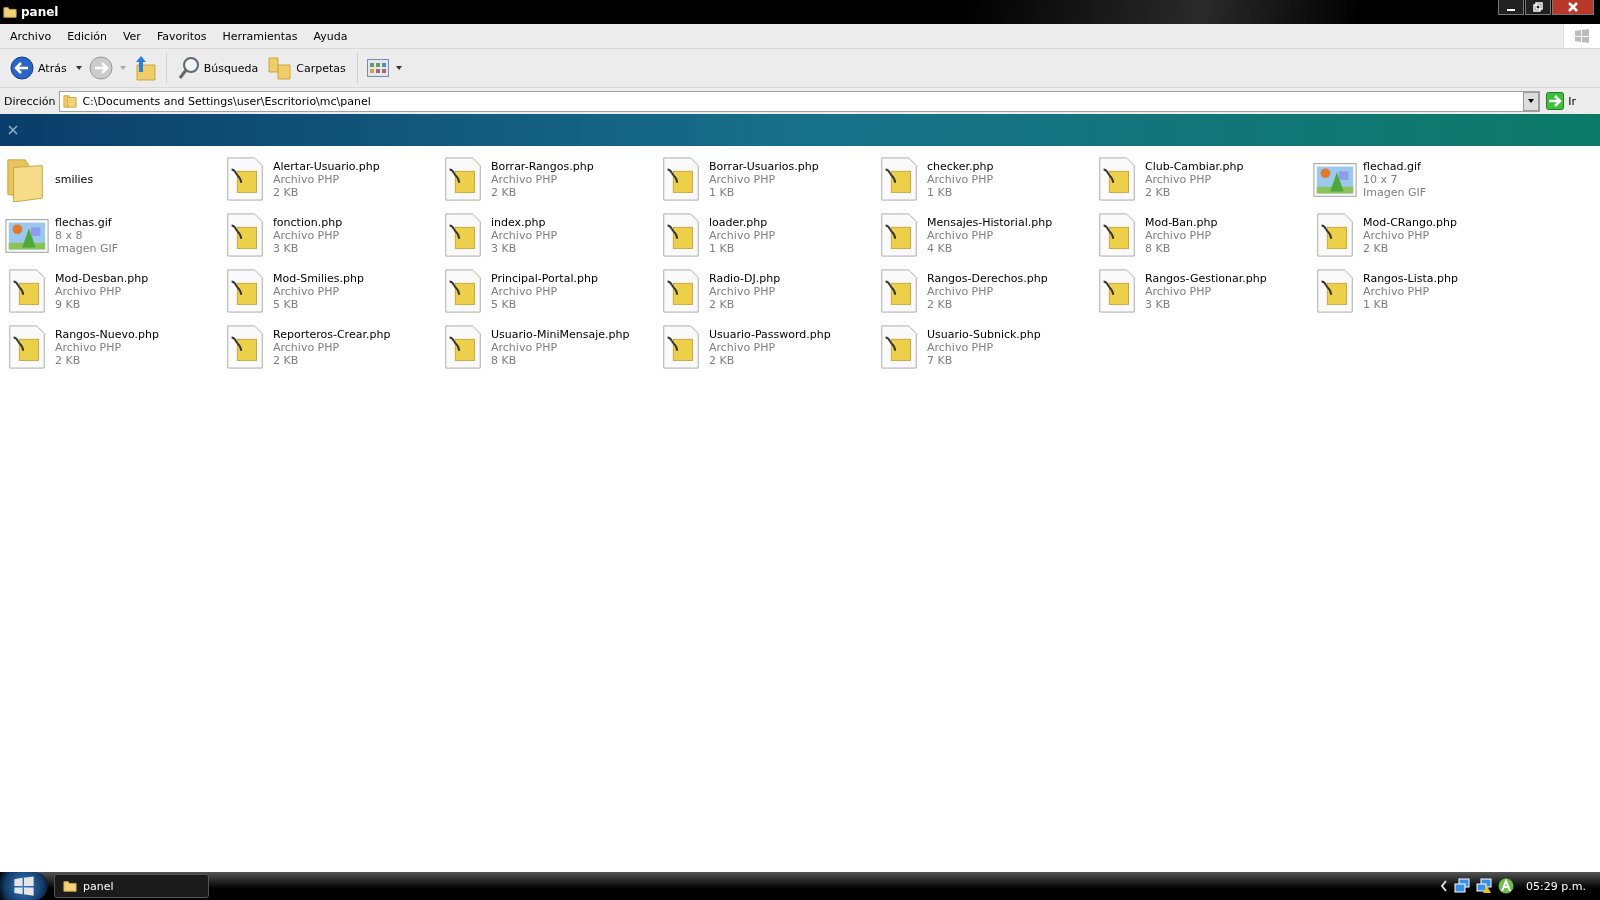  Describe the element at coordinates (87, 36) in the screenshot. I see `menu-item: Edición` at that location.